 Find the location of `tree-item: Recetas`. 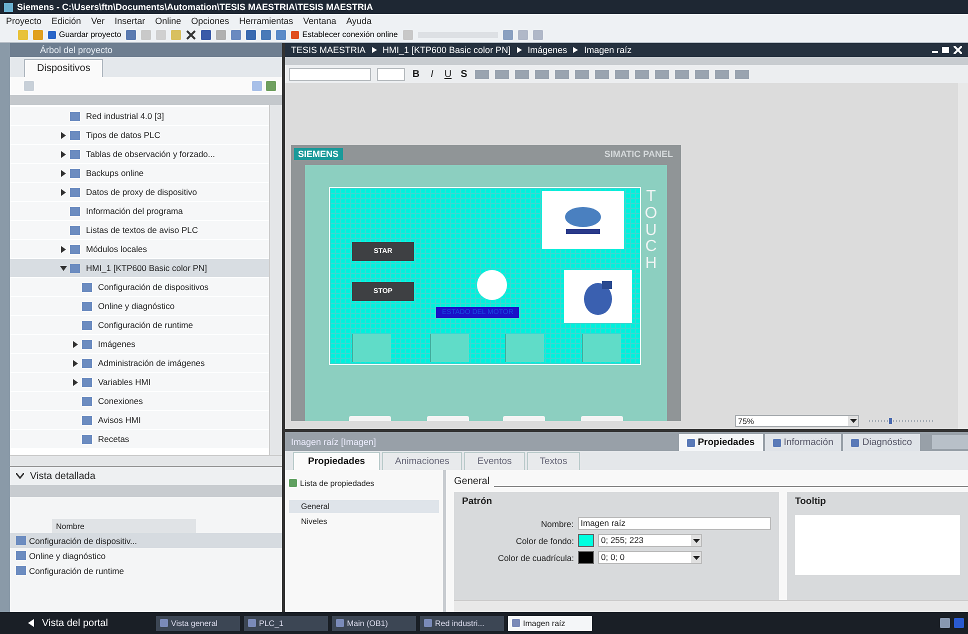

tree-item: Recetas is located at coordinates (139, 439).